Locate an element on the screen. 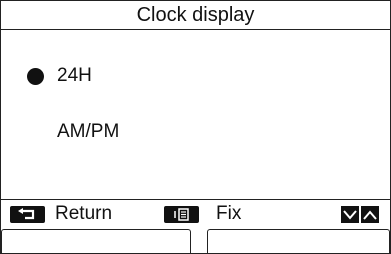 The width and height of the screenshot is (391, 254). return-label: Return is located at coordinates (84, 213).